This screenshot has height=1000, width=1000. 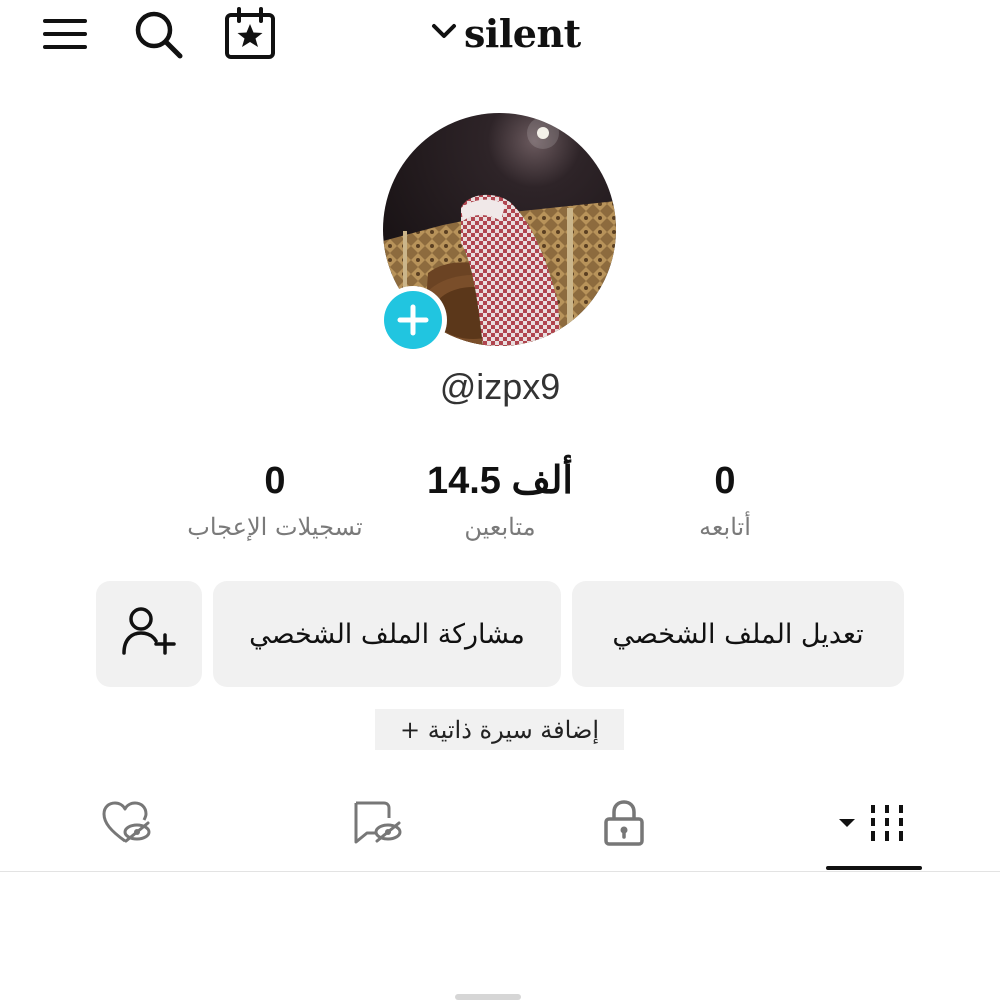 I want to click on tab-videos, so click(x=873, y=825).